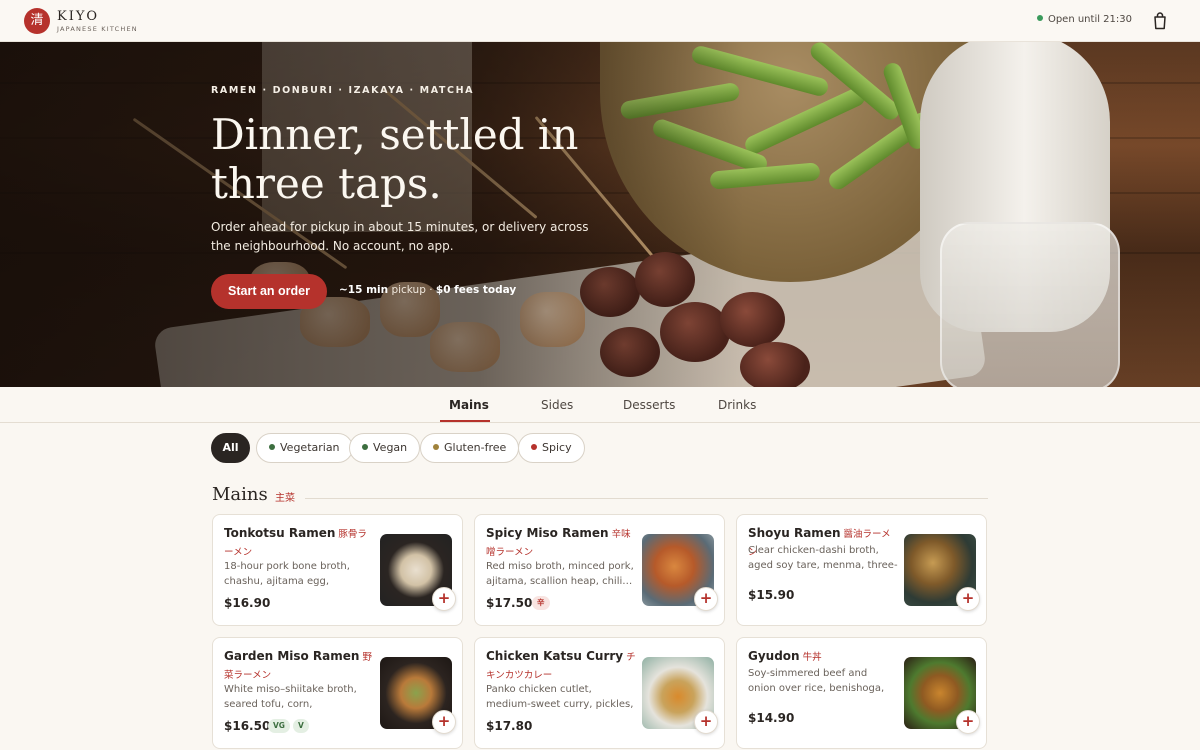 This screenshot has width=1200, height=750. What do you see at coordinates (269, 291) in the screenshot?
I see `start-order-button: Start an order` at bounding box center [269, 291].